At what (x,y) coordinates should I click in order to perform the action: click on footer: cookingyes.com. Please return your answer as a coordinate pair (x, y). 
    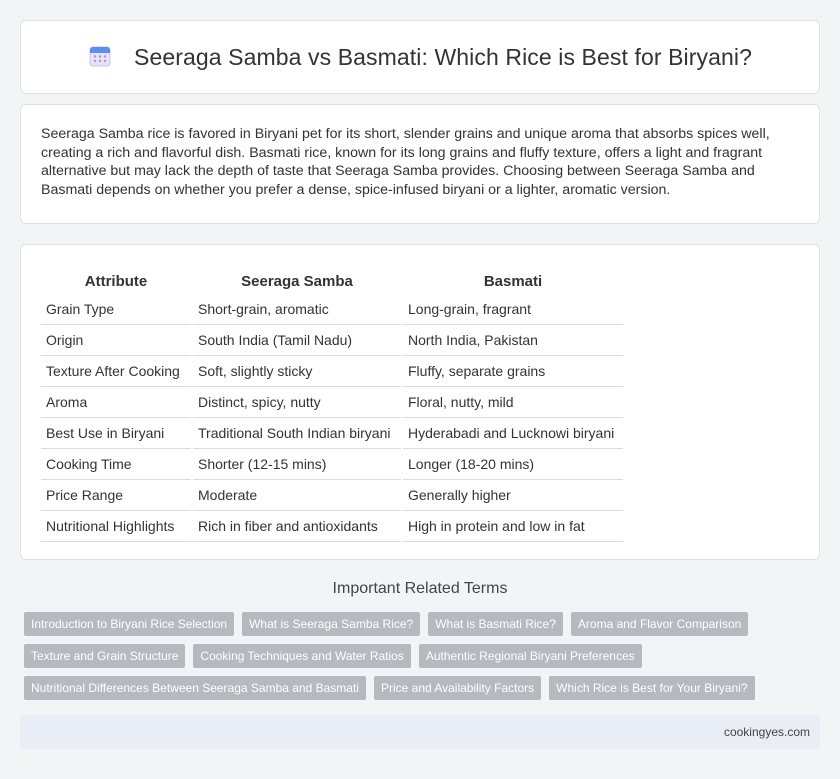
    Looking at the image, I should click on (420, 732).